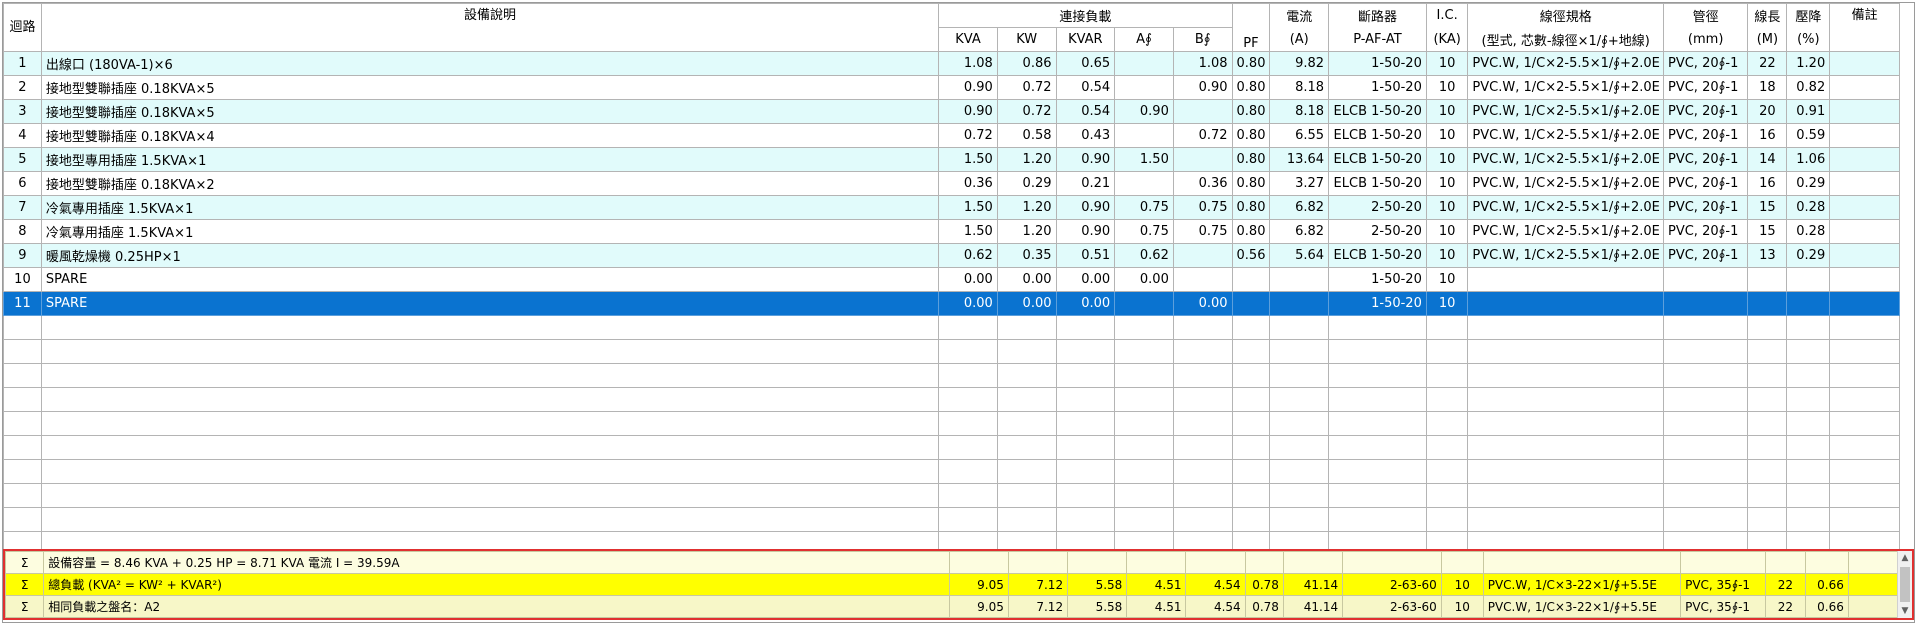  Describe the element at coordinates (1705, 207) in the screenshot. I see `cell-conduit: PVC, 20∮-1` at that location.